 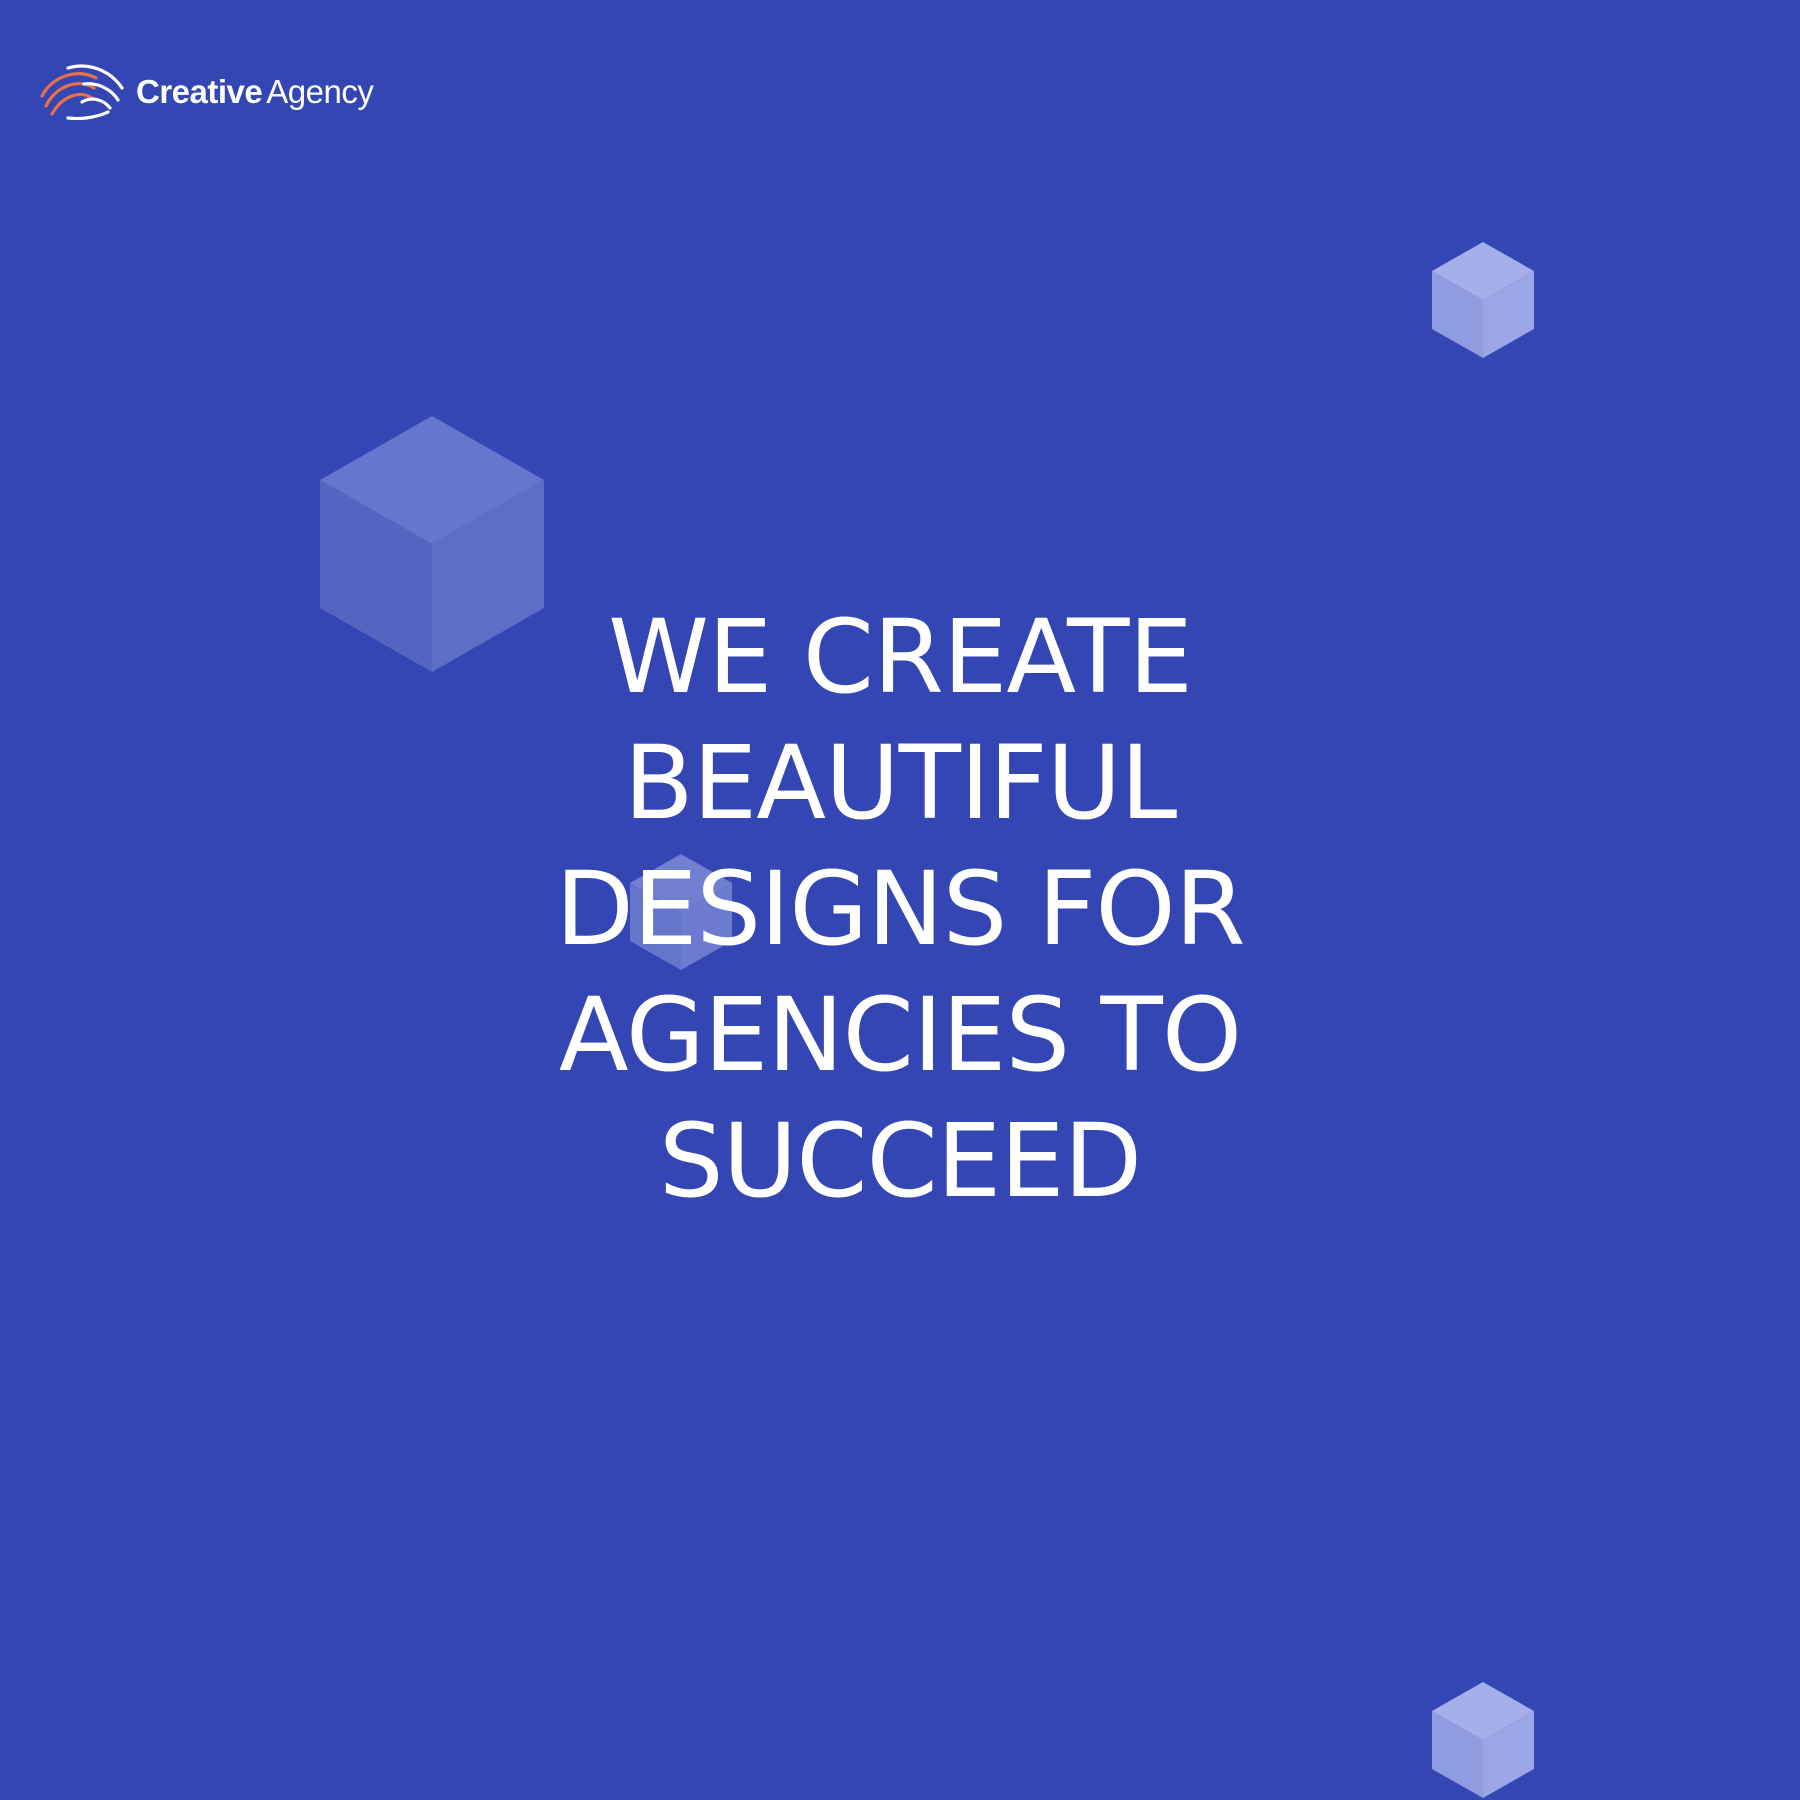 I want to click on brand-logo: Creative Agency, so click(x=206, y=91).